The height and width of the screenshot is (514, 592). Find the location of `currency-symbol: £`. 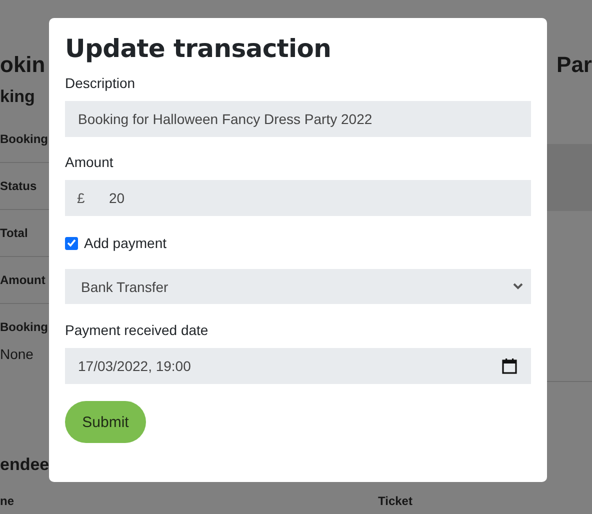

currency-symbol: £ is located at coordinates (81, 198).